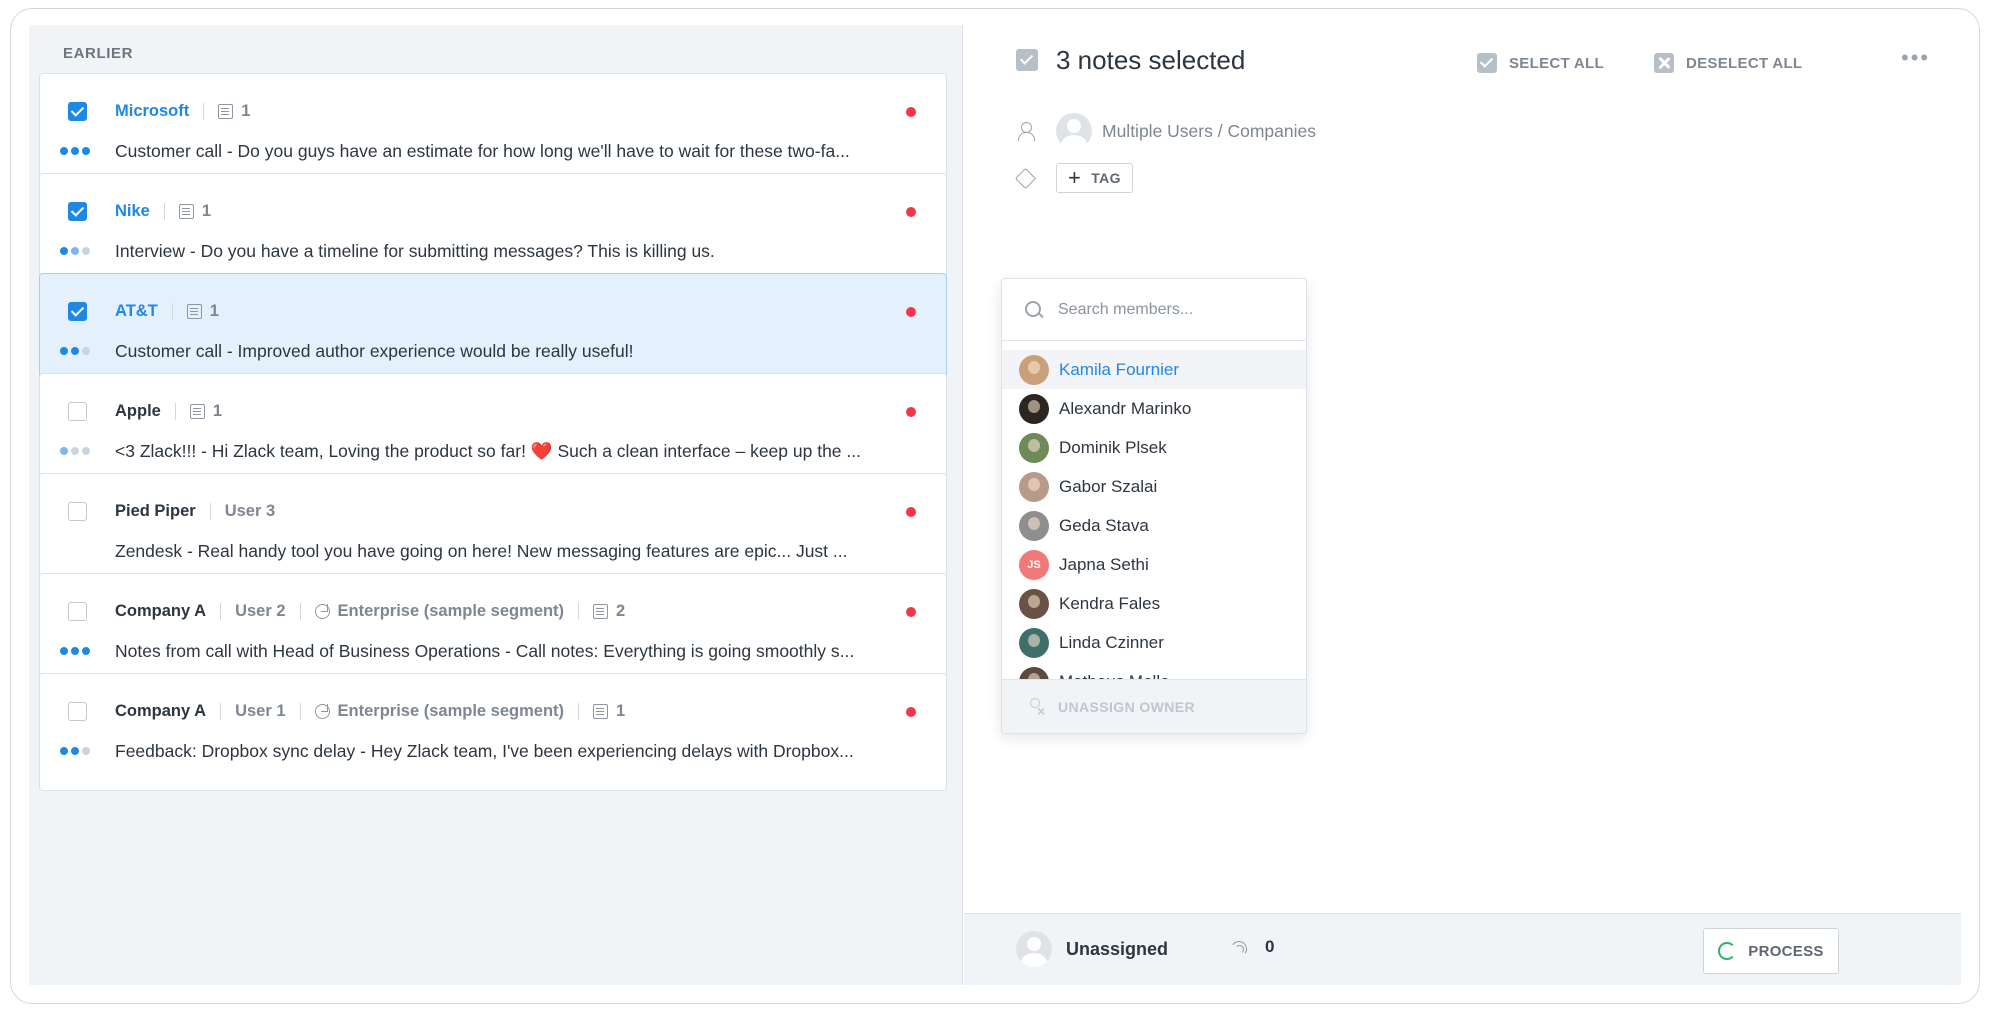 The width and height of the screenshot is (1990, 1016). I want to click on close-icon, so click(1664, 63).